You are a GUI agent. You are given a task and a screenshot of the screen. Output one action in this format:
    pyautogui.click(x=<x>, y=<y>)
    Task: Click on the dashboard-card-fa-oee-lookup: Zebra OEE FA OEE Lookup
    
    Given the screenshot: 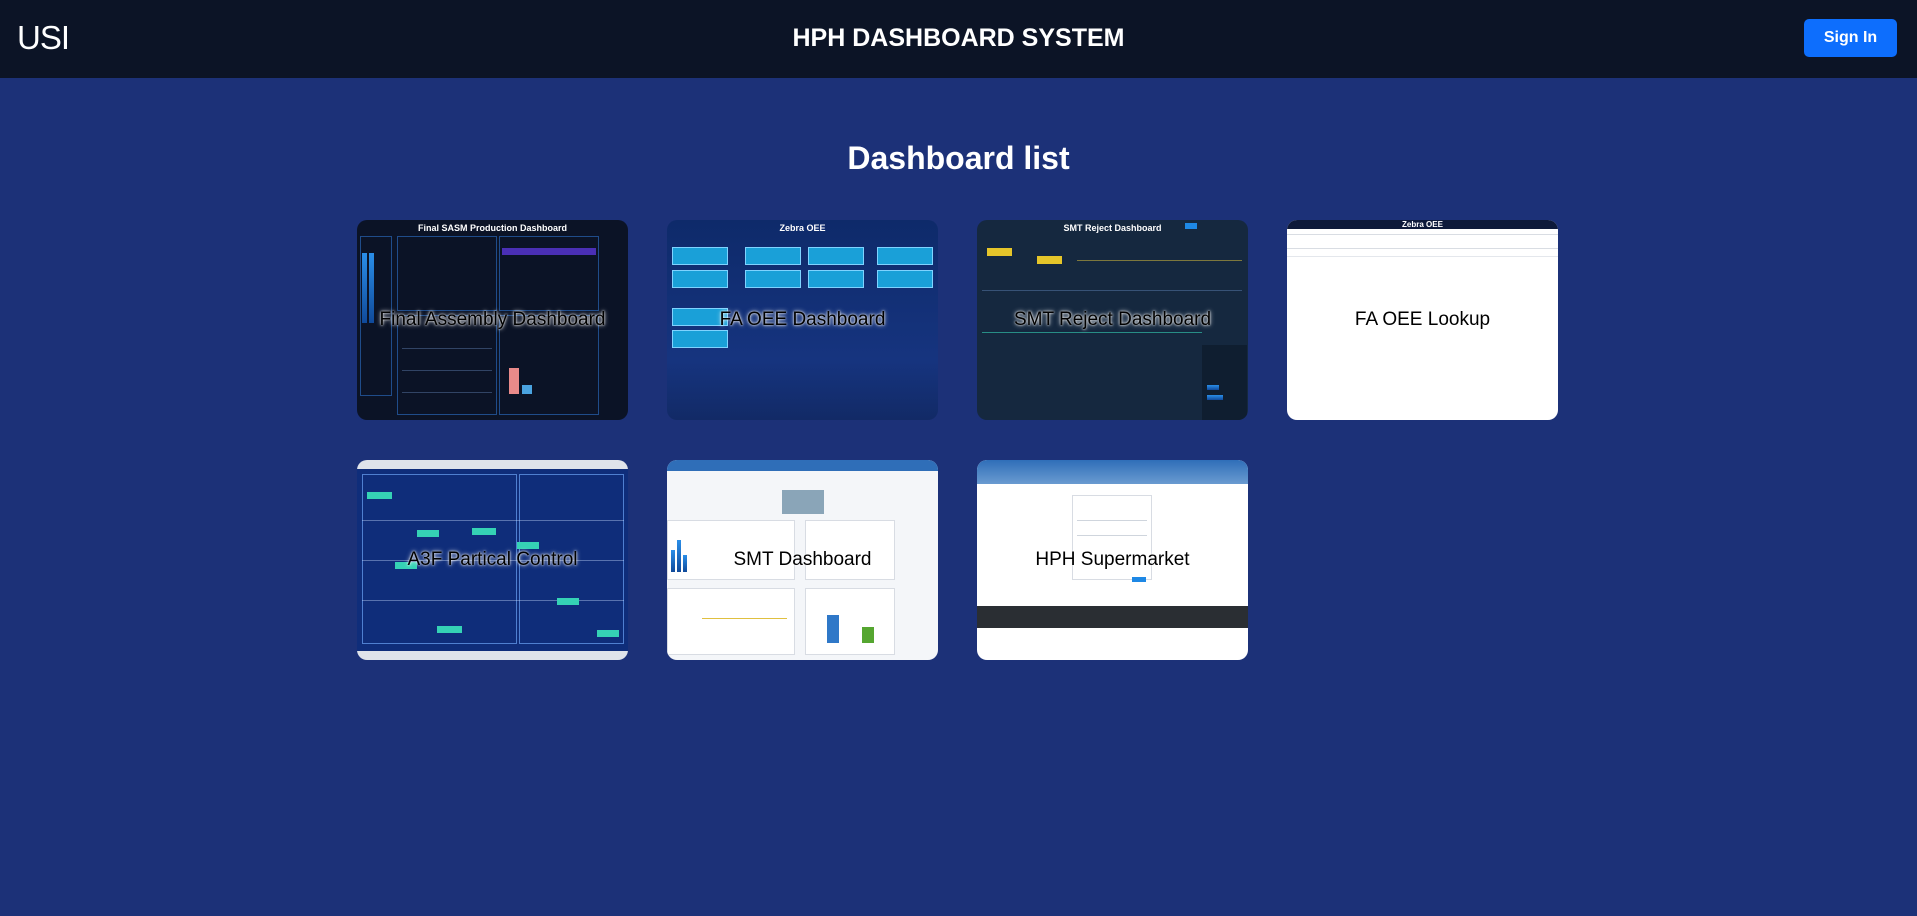 What is the action you would take?
    pyautogui.click(x=1422, y=320)
    